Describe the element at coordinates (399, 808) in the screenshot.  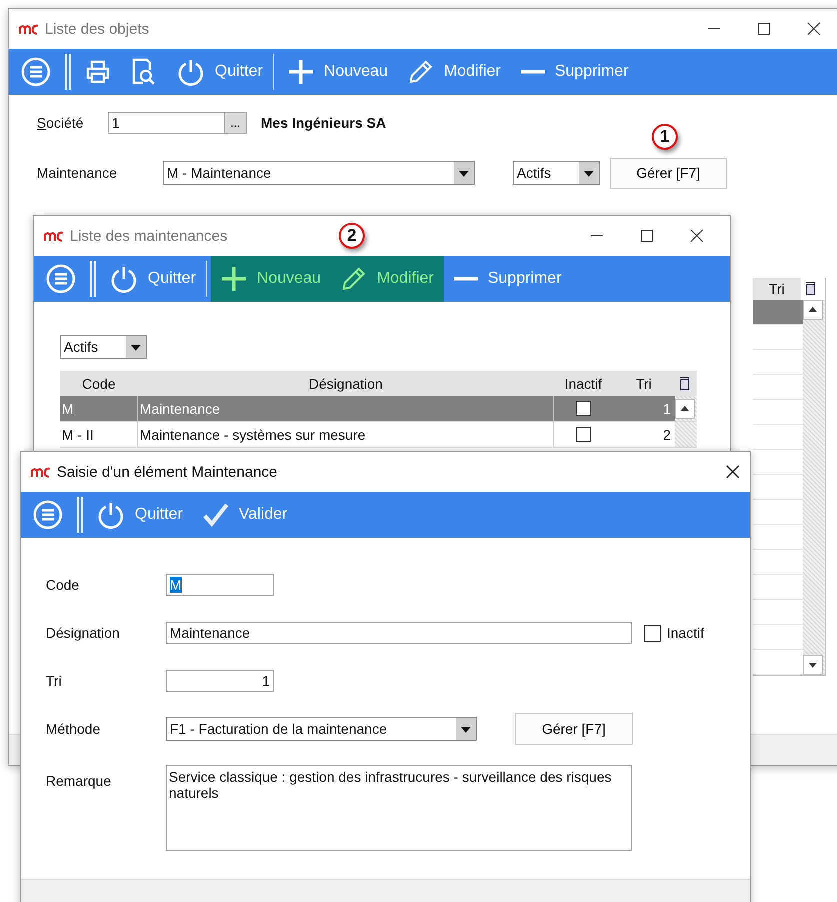
I see `remark-field: Service classique : gestion des infrastrucures - surveillance des risques naturels` at that location.